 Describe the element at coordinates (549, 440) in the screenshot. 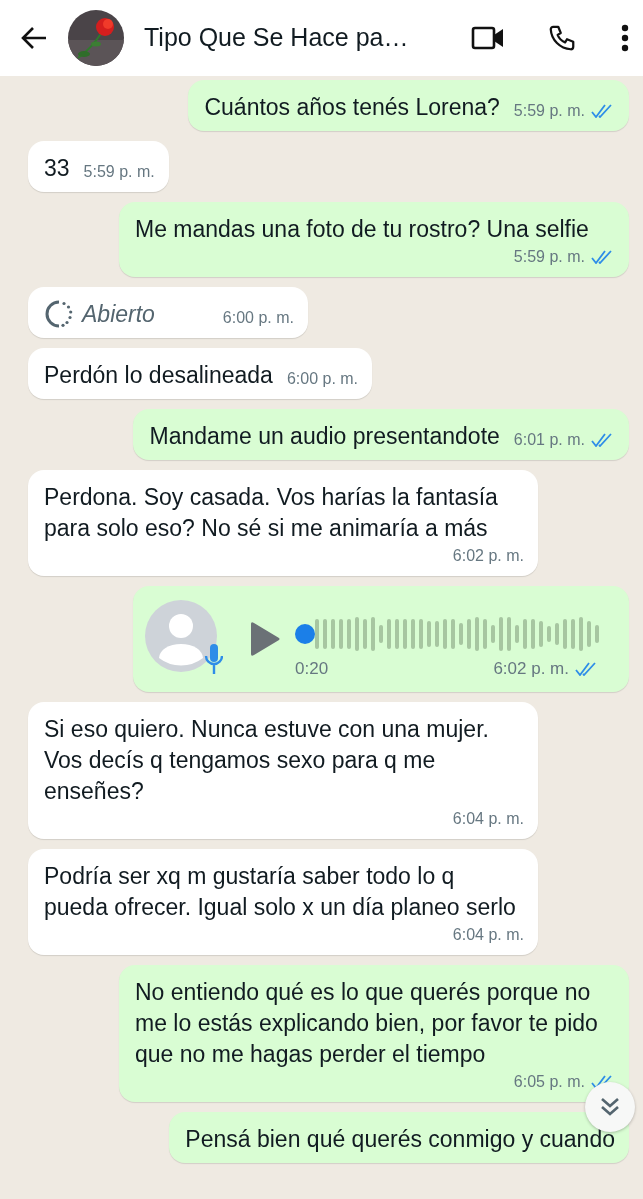

I see `message-time: 6:01 p. m.` at that location.